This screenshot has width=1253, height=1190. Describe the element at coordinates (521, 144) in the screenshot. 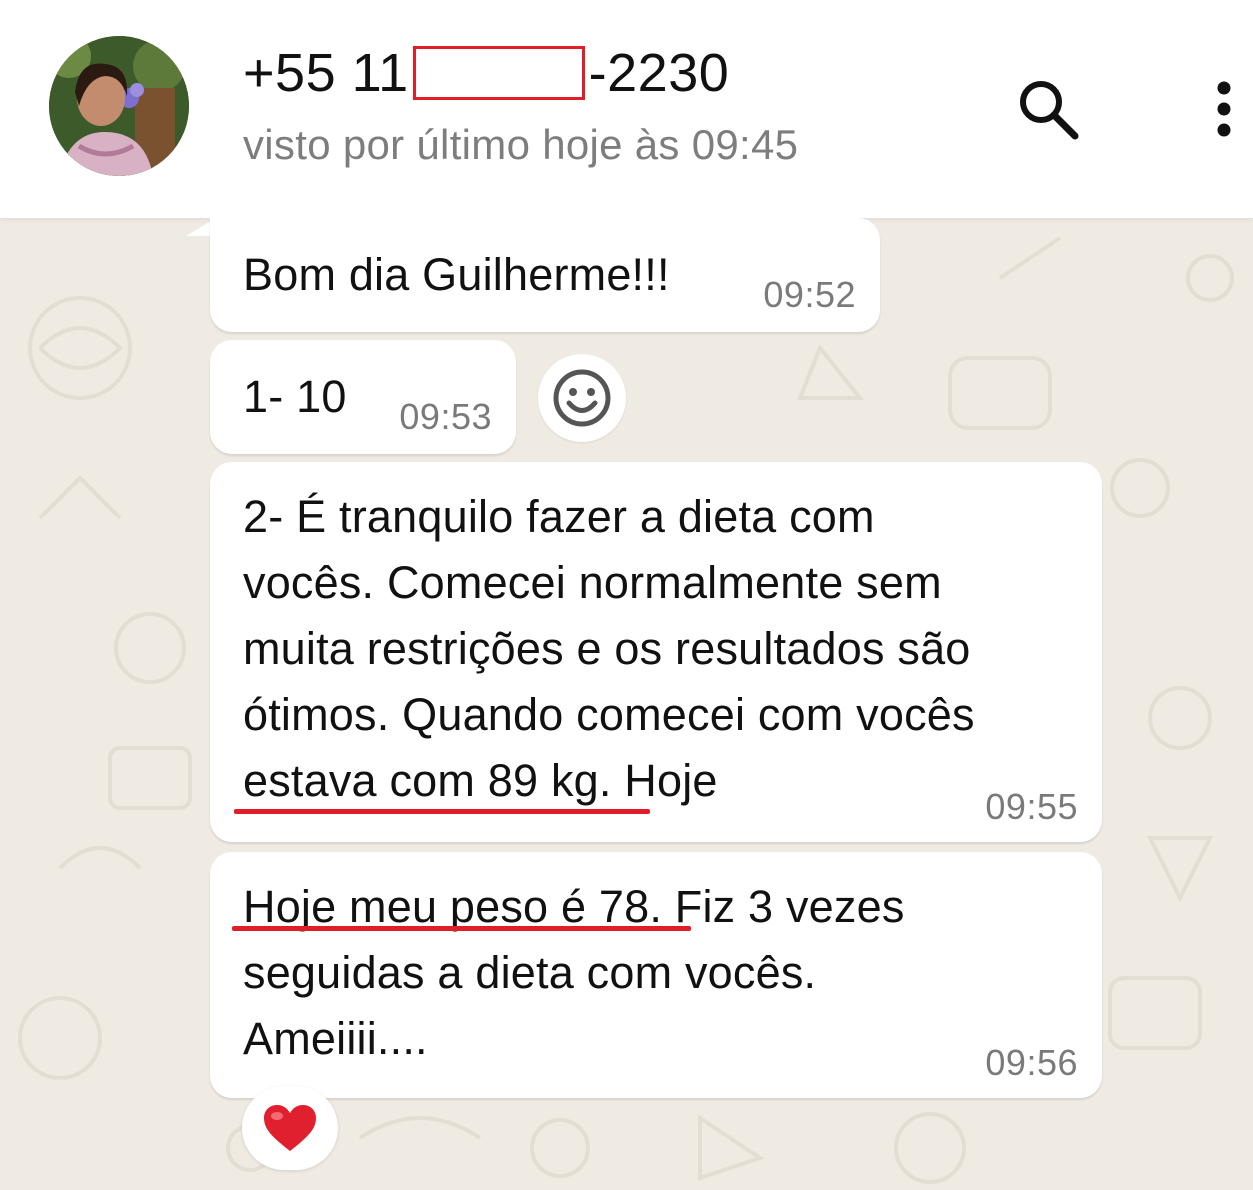

I see `last-seen-status: visto por último hoje às 09:45` at that location.